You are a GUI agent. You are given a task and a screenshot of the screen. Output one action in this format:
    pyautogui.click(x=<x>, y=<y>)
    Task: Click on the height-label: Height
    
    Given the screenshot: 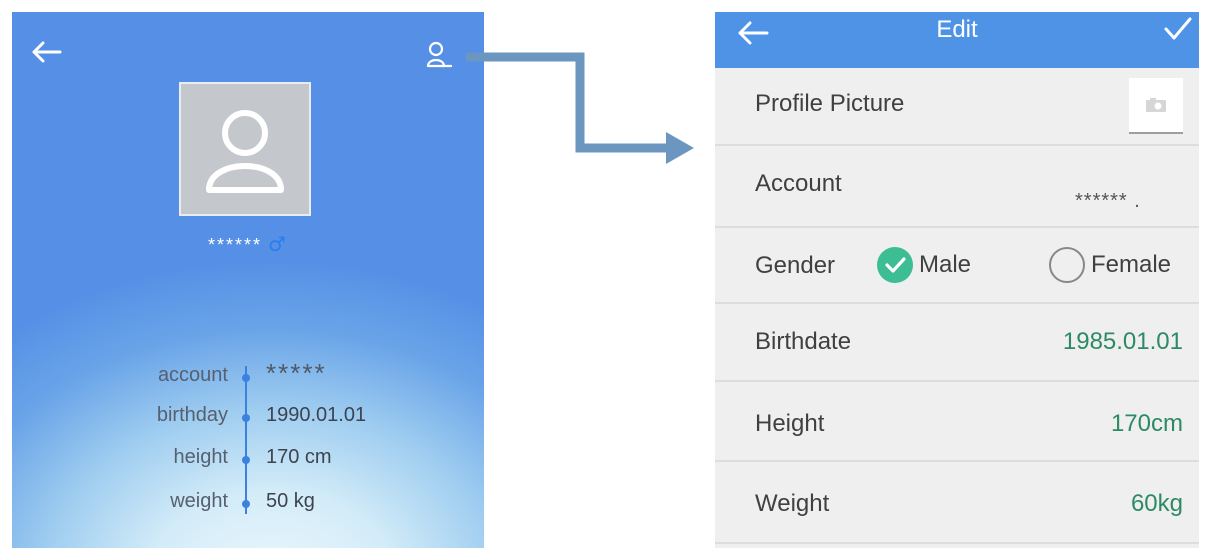 What is the action you would take?
    pyautogui.click(x=790, y=423)
    